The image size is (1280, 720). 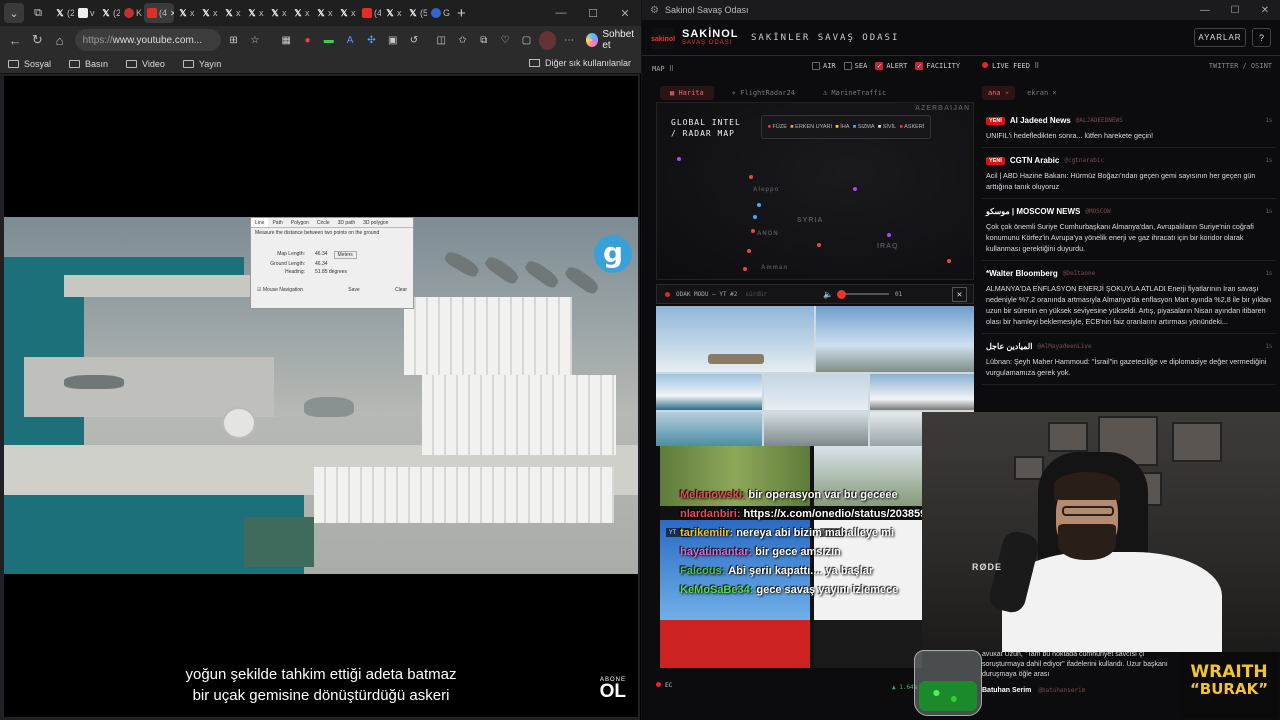 What do you see at coordinates (307, 40) in the screenshot?
I see `extension-red-icon: ●` at bounding box center [307, 40].